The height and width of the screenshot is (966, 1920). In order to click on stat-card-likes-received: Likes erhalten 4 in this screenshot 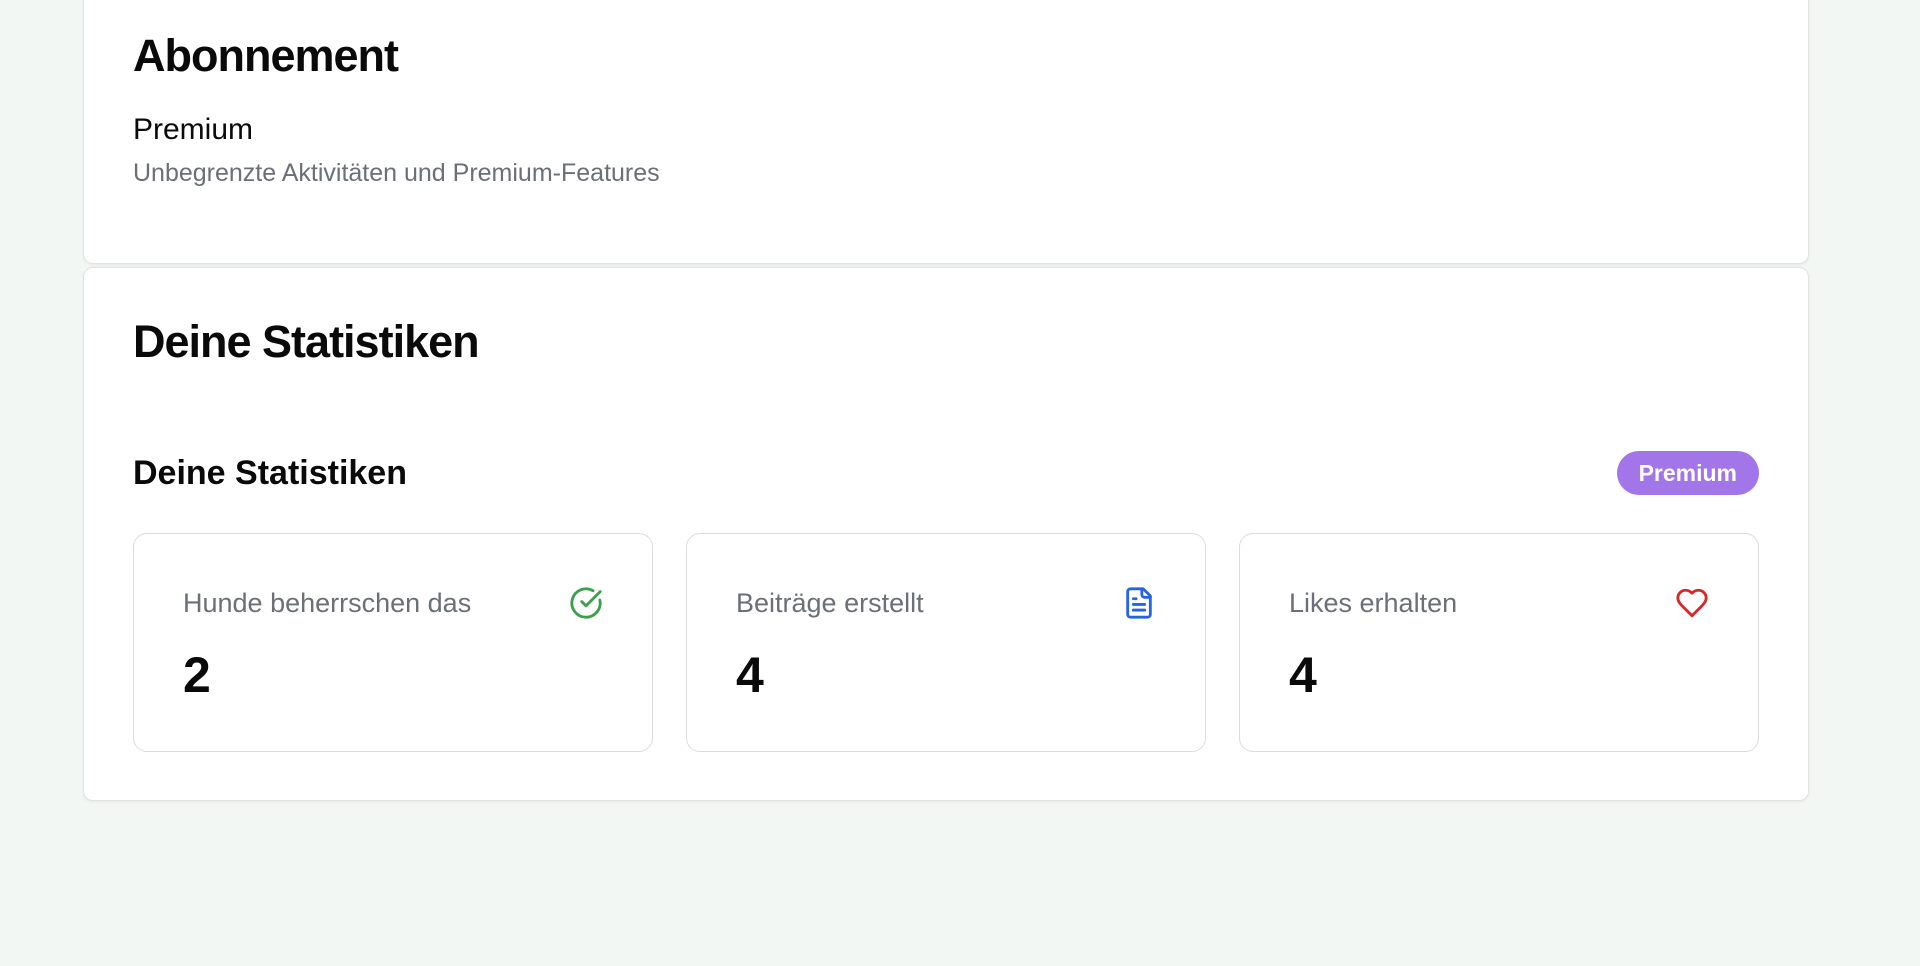, I will do `click(1499, 642)`.